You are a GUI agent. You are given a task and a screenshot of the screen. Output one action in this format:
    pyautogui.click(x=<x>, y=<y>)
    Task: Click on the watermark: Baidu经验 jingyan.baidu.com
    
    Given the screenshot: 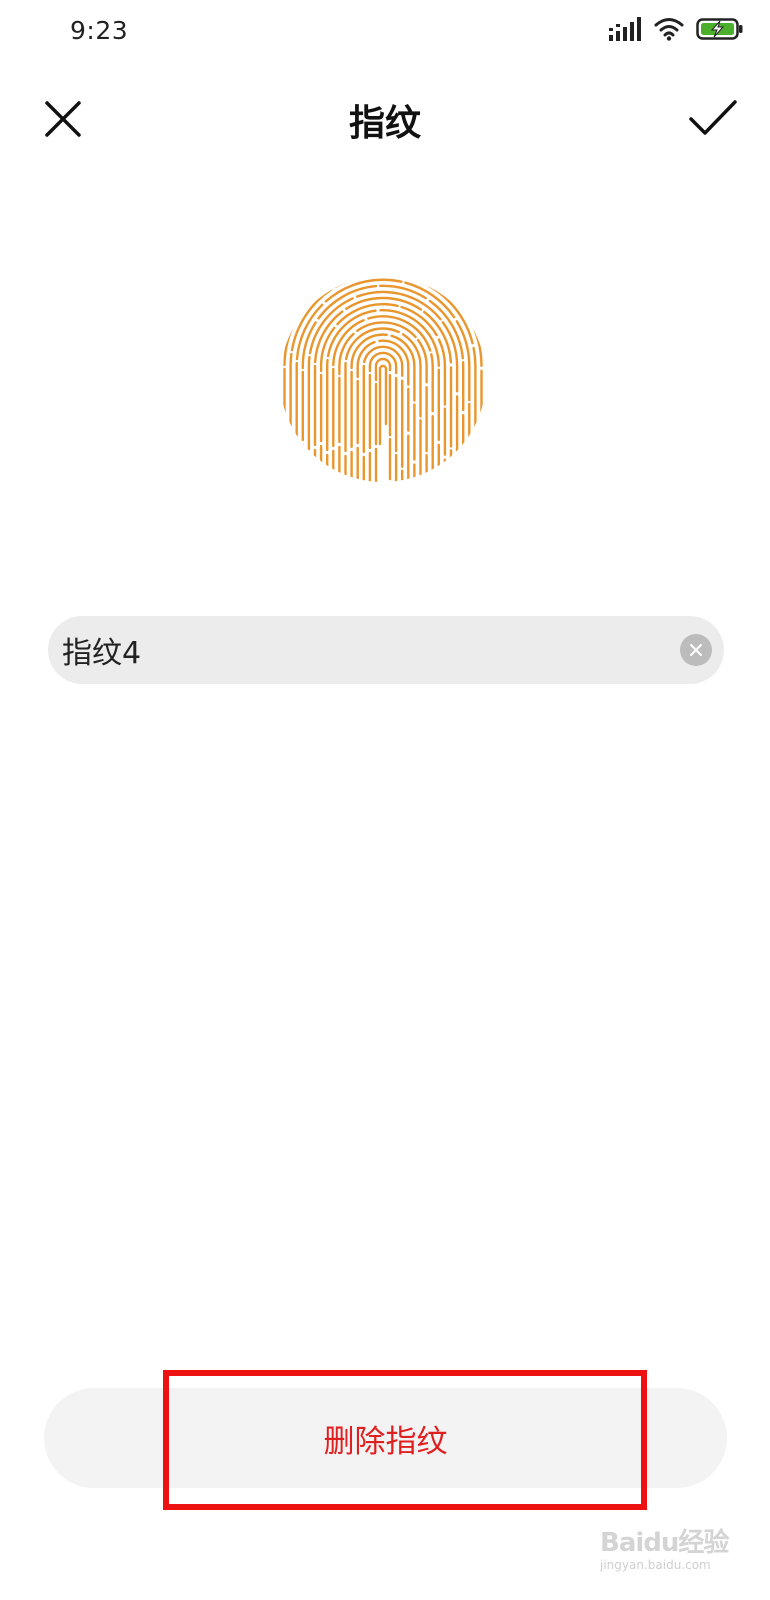 What is the action you would take?
    pyautogui.click(x=667, y=1545)
    